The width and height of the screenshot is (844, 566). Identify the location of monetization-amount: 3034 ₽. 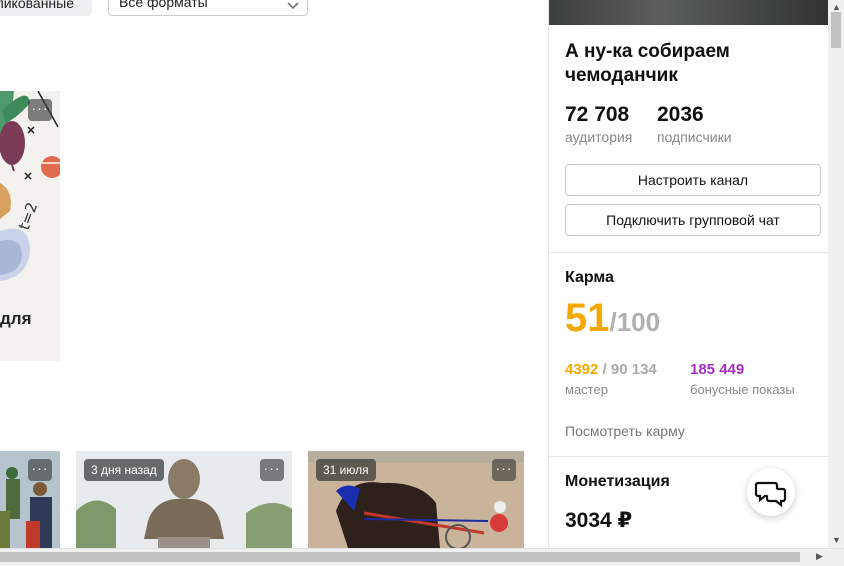
(599, 520).